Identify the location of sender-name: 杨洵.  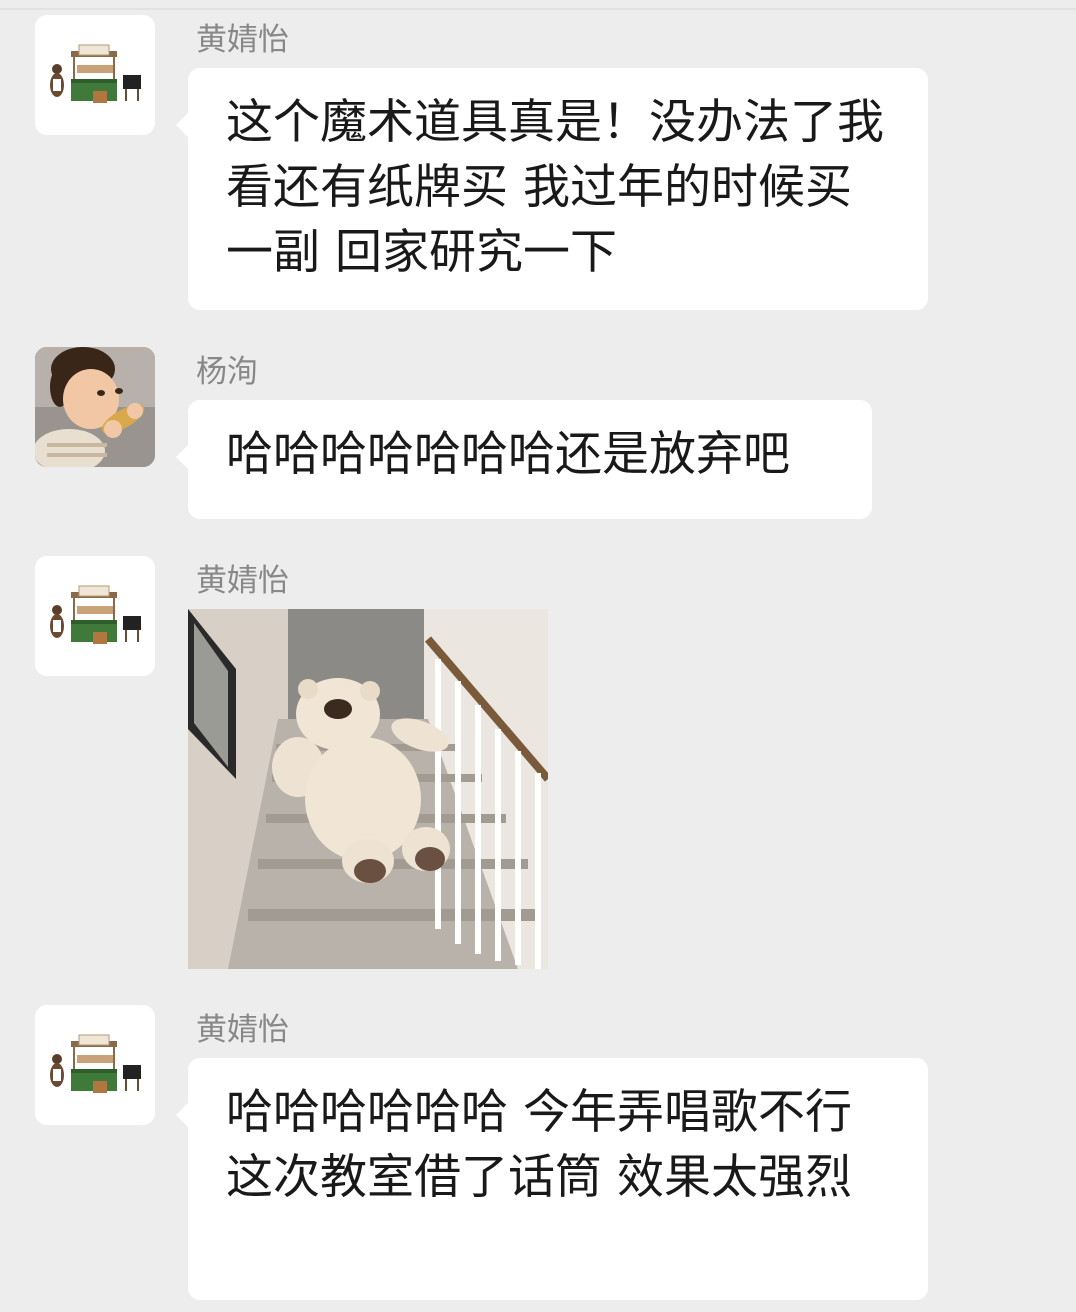
(227, 372).